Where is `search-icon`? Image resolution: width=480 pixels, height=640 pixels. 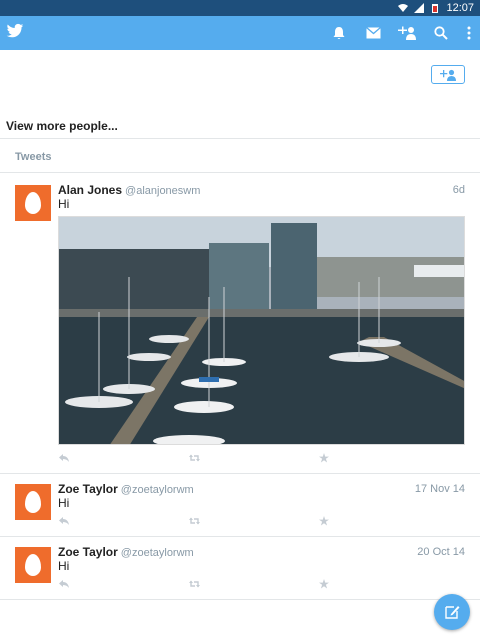
search-icon is located at coordinates (441, 33).